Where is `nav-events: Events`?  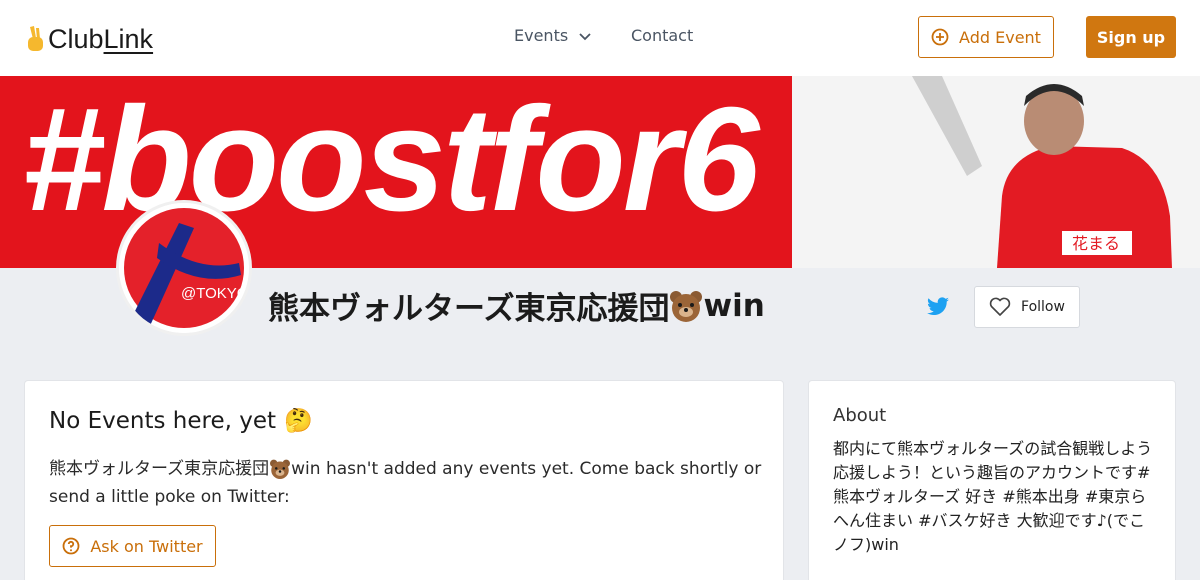 nav-events: Events is located at coordinates (553, 35).